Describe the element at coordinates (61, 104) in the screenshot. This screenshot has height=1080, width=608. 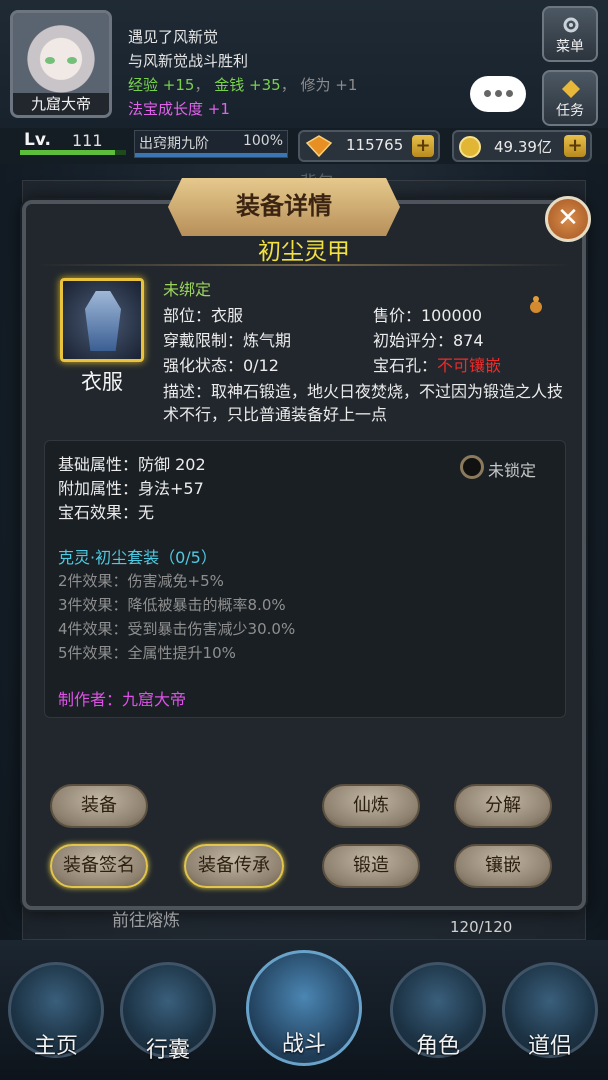
I see `player-name: 九窟大帝` at that location.